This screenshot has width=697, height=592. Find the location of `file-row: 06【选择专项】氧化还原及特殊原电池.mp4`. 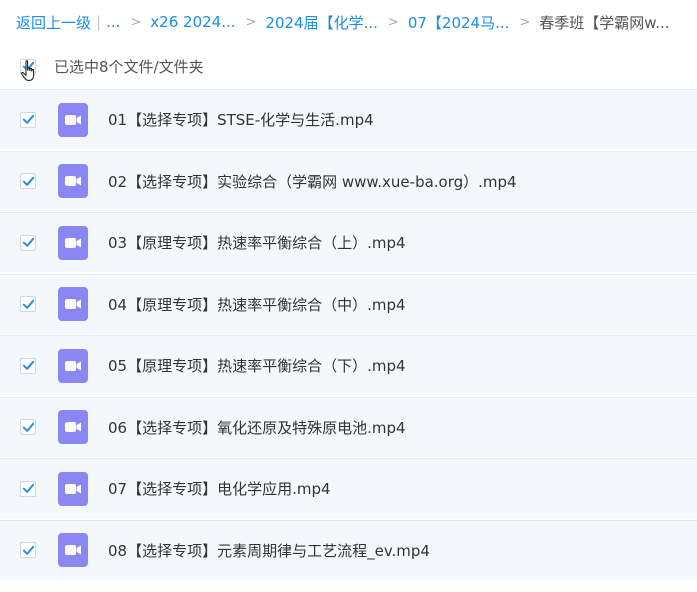

file-row: 06【选择专项】氧化还原及特殊原电池.mp4 is located at coordinates (348, 426).